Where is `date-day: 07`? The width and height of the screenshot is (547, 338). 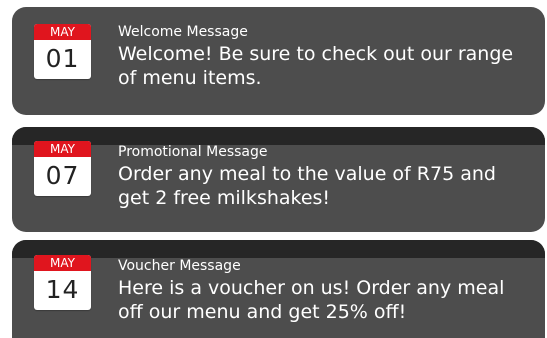 date-day: 07 is located at coordinates (62, 175).